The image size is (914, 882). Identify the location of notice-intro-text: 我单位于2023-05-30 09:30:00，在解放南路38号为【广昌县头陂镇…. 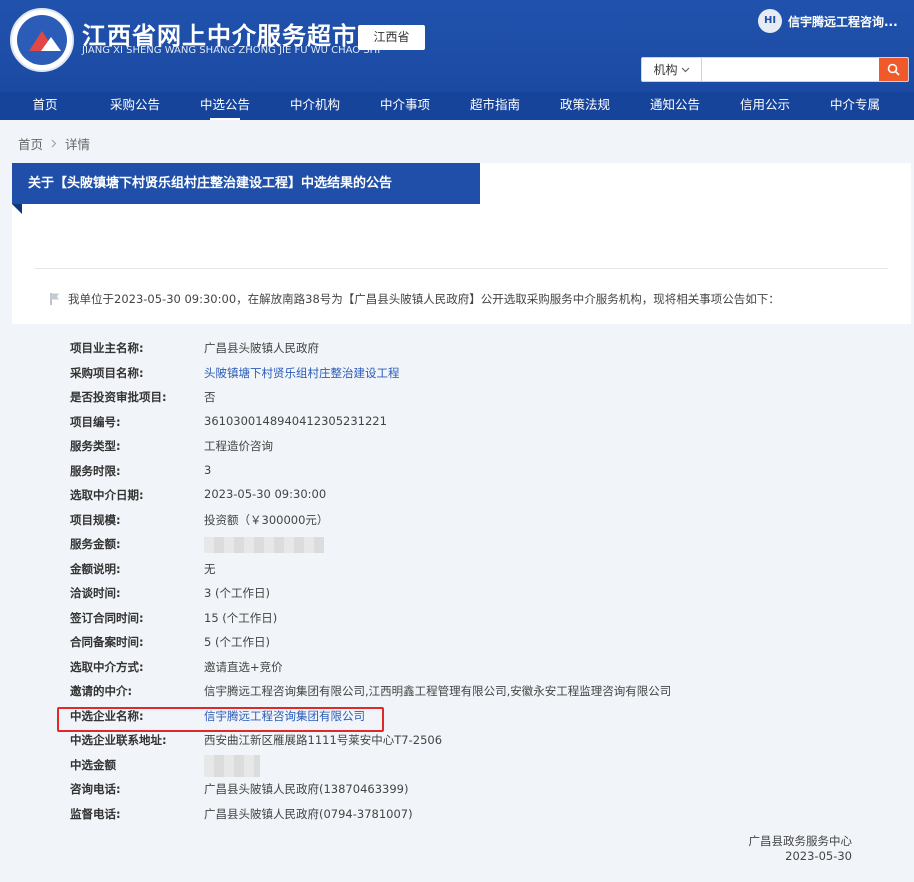
(424, 299).